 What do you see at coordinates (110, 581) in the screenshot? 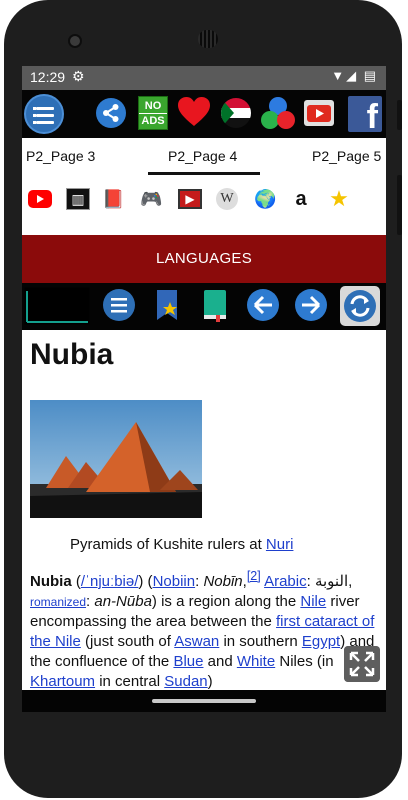
I see `link-ipa: /ˈnjuːbiə/` at bounding box center [110, 581].